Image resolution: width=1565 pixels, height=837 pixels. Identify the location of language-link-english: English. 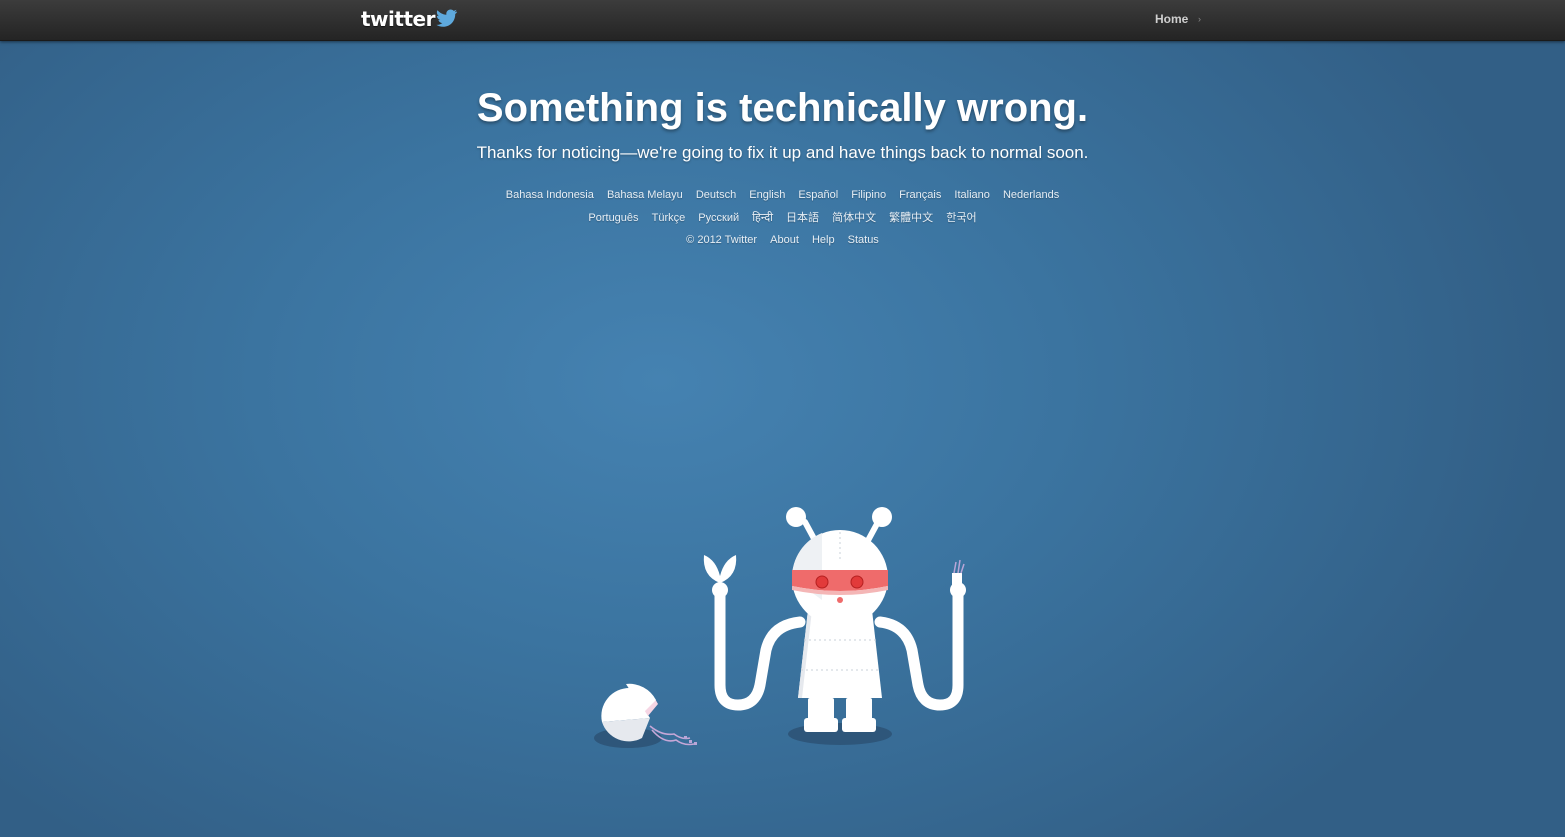
(767, 195).